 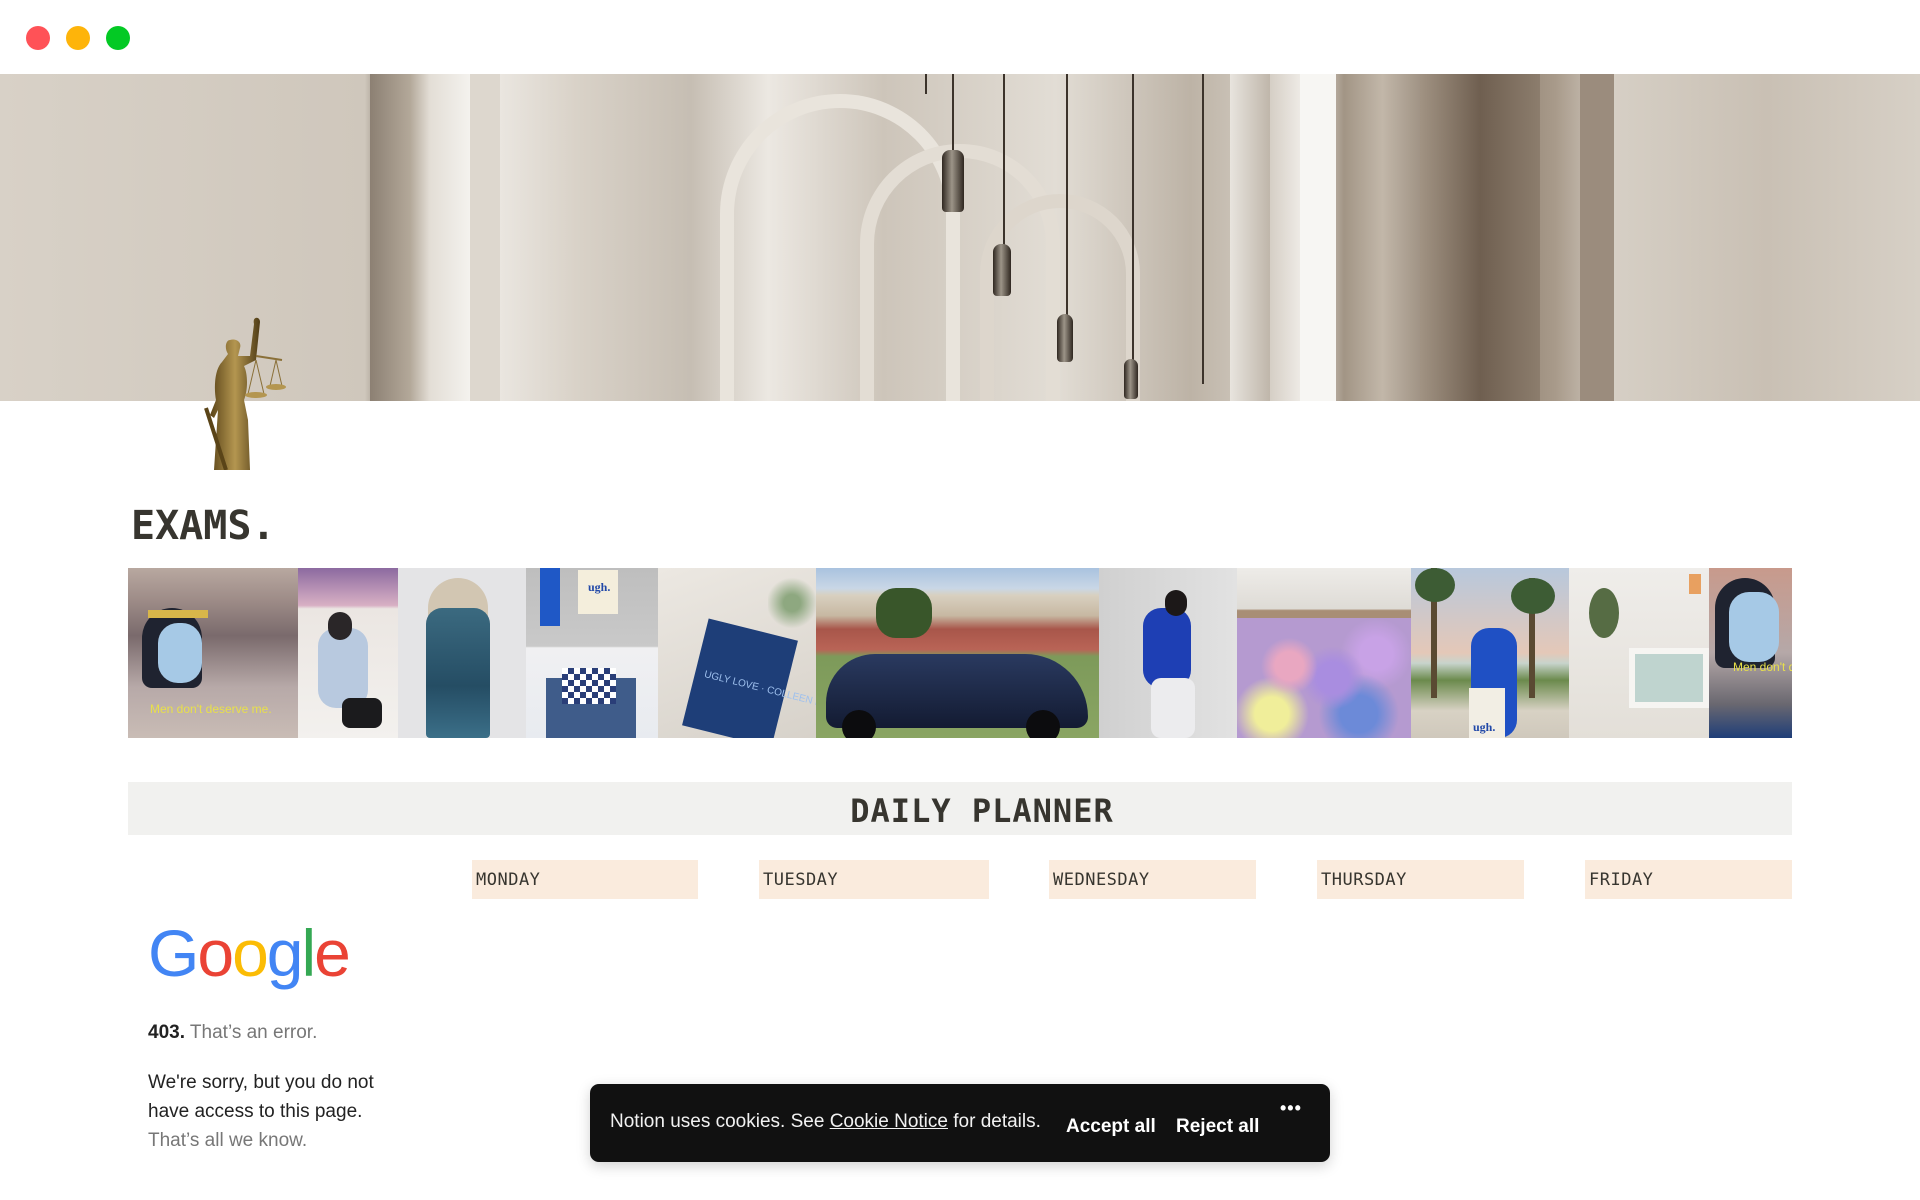 What do you see at coordinates (1621, 880) in the screenshot?
I see `day-label: FRIDAY` at bounding box center [1621, 880].